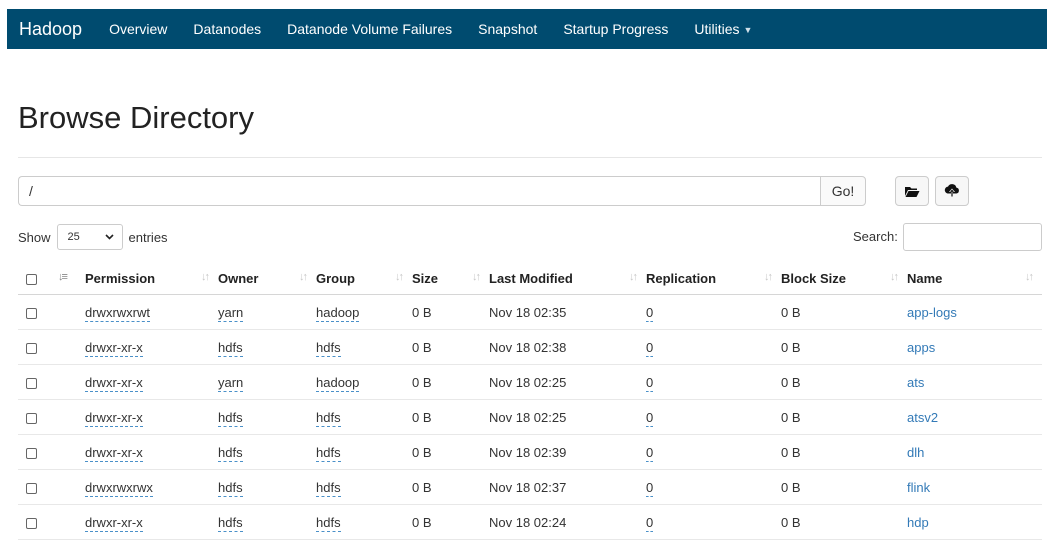 The width and height of the screenshot is (1049, 540). I want to click on create-directory-button, so click(912, 191).